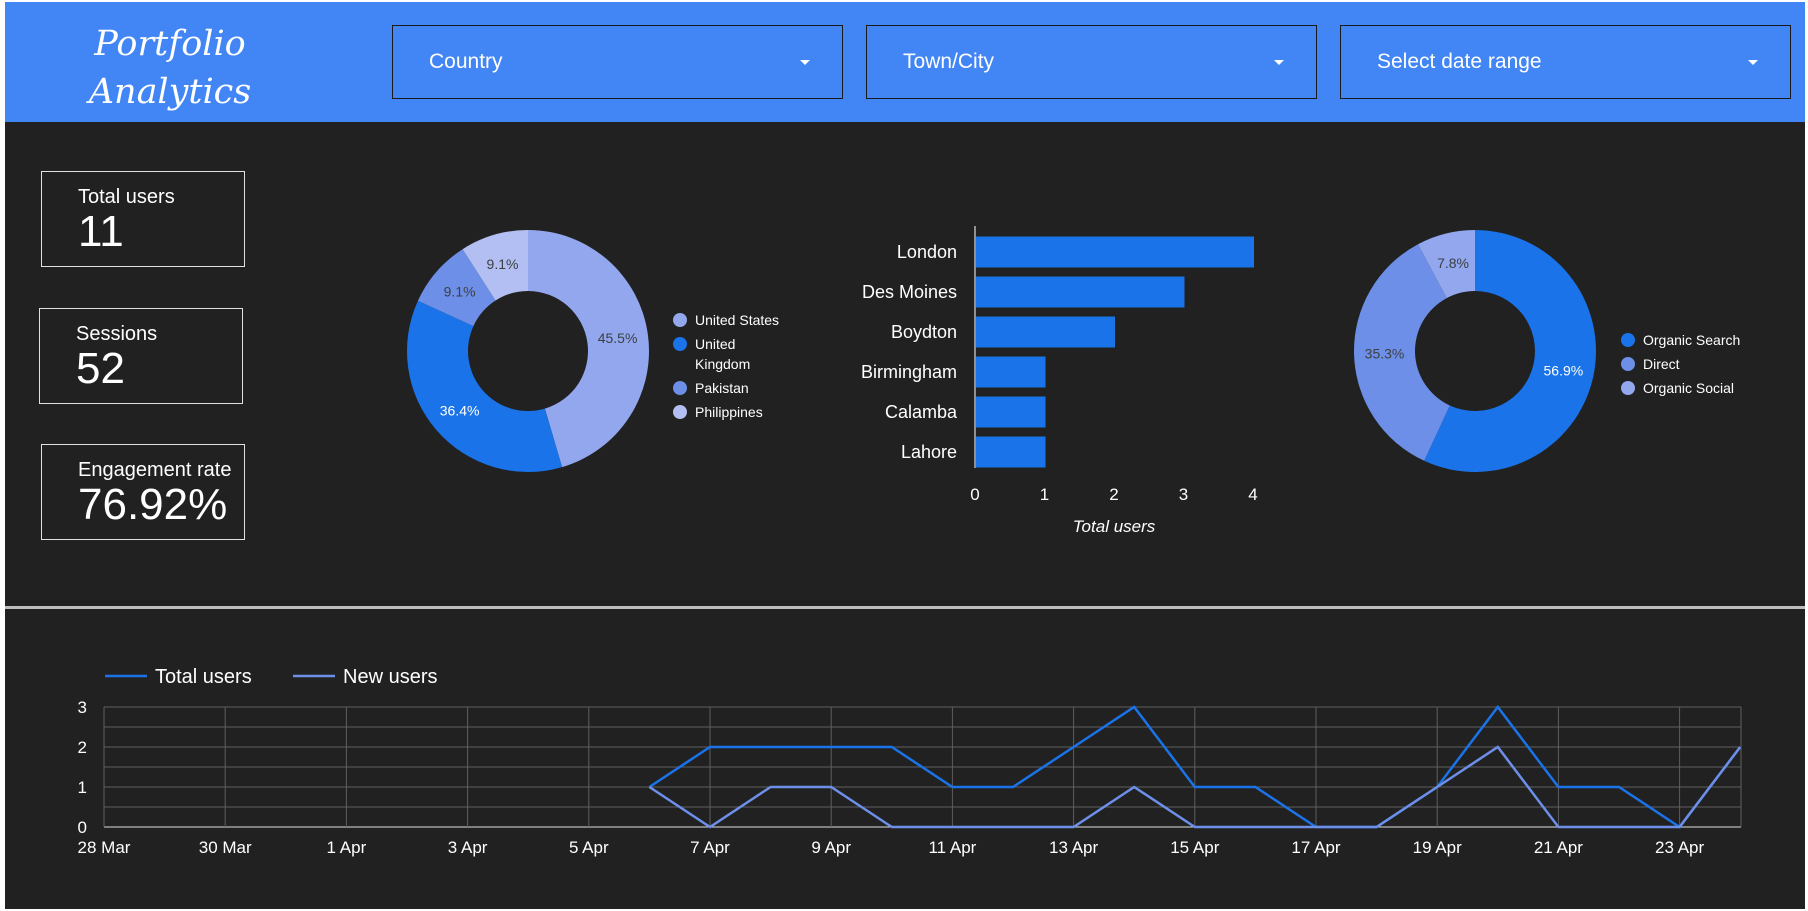  Describe the element at coordinates (618, 338) in the screenshot. I see `country-slice-label: 45.5%` at that location.